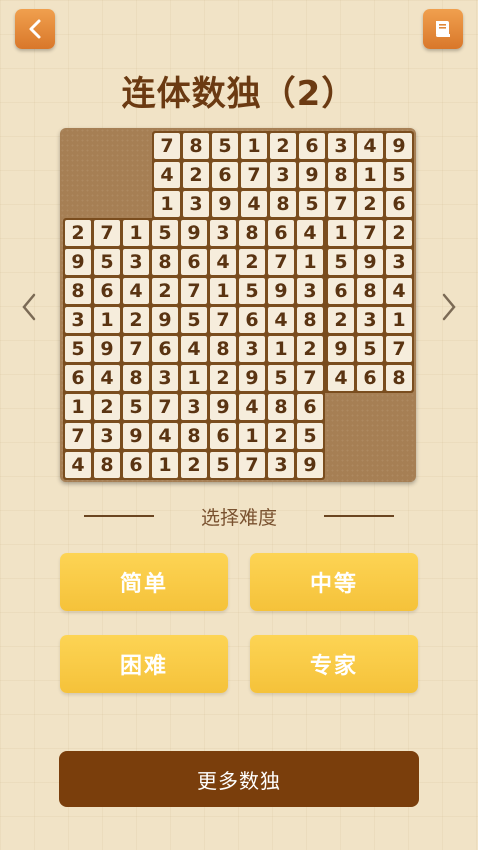 This screenshot has width=478, height=850. What do you see at coordinates (449, 307) in the screenshot?
I see `next-puzzle-button` at bounding box center [449, 307].